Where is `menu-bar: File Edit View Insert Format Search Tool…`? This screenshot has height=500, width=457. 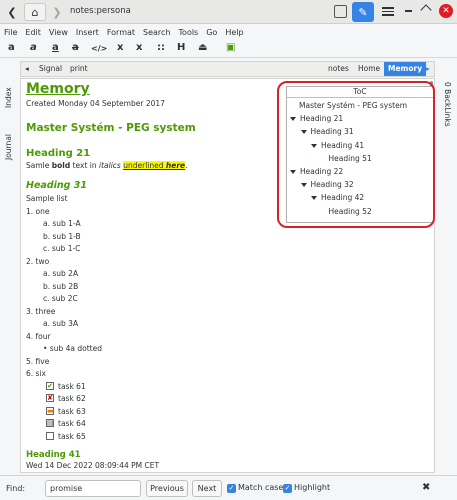 menu-bar: File Edit View Insert Format Search Tool… is located at coordinates (228, 32).